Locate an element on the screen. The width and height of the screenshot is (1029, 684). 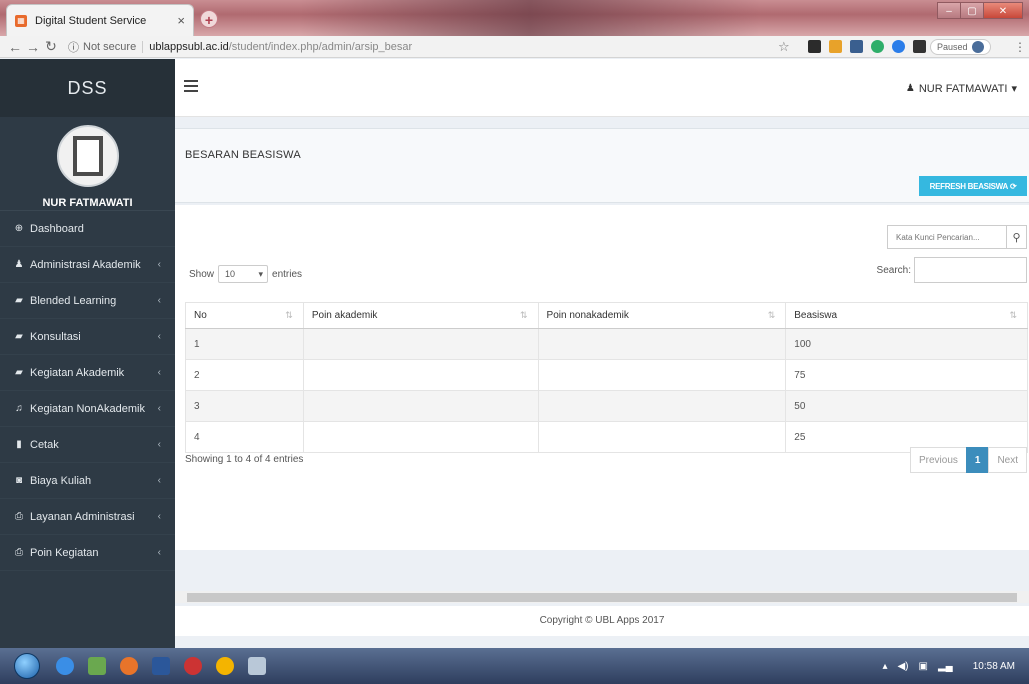
sidebar-item-biaya-kuliah: ◙ Biaya Kuliah ‹ is located at coordinates (87, 481).